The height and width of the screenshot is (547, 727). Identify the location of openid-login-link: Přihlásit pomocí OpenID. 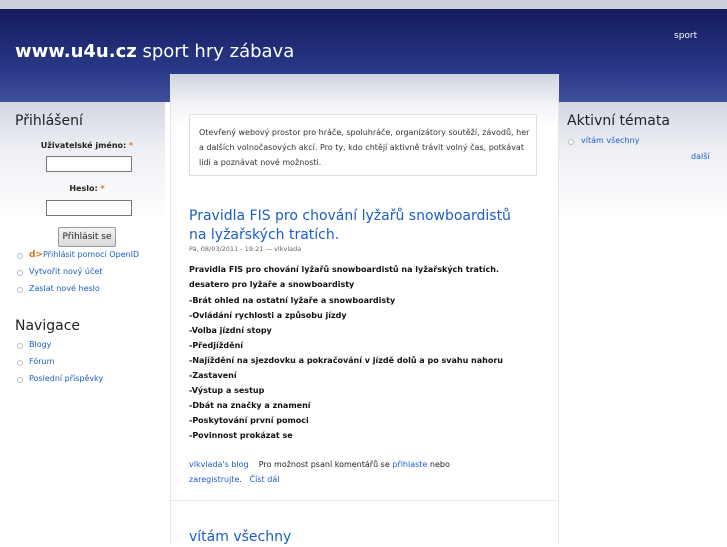
(91, 254).